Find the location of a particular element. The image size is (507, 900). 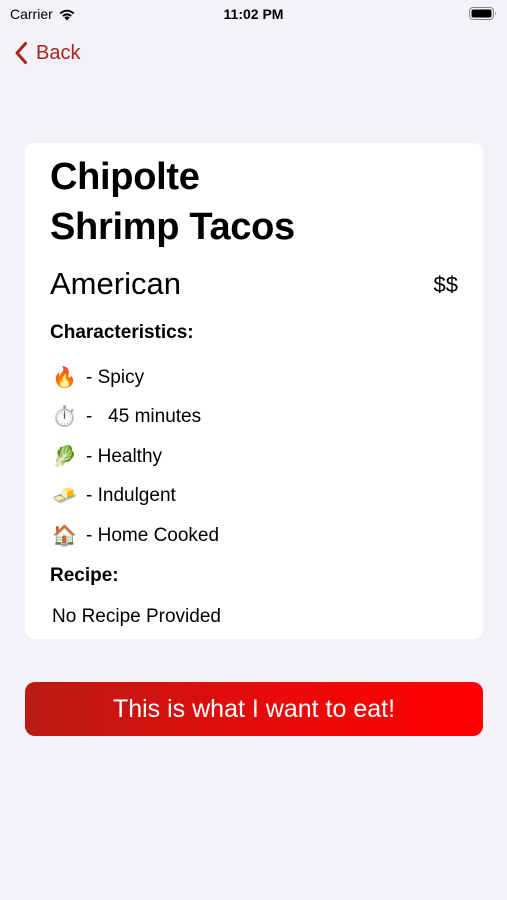

characteristics-heading: Characteristics: is located at coordinates (122, 332).